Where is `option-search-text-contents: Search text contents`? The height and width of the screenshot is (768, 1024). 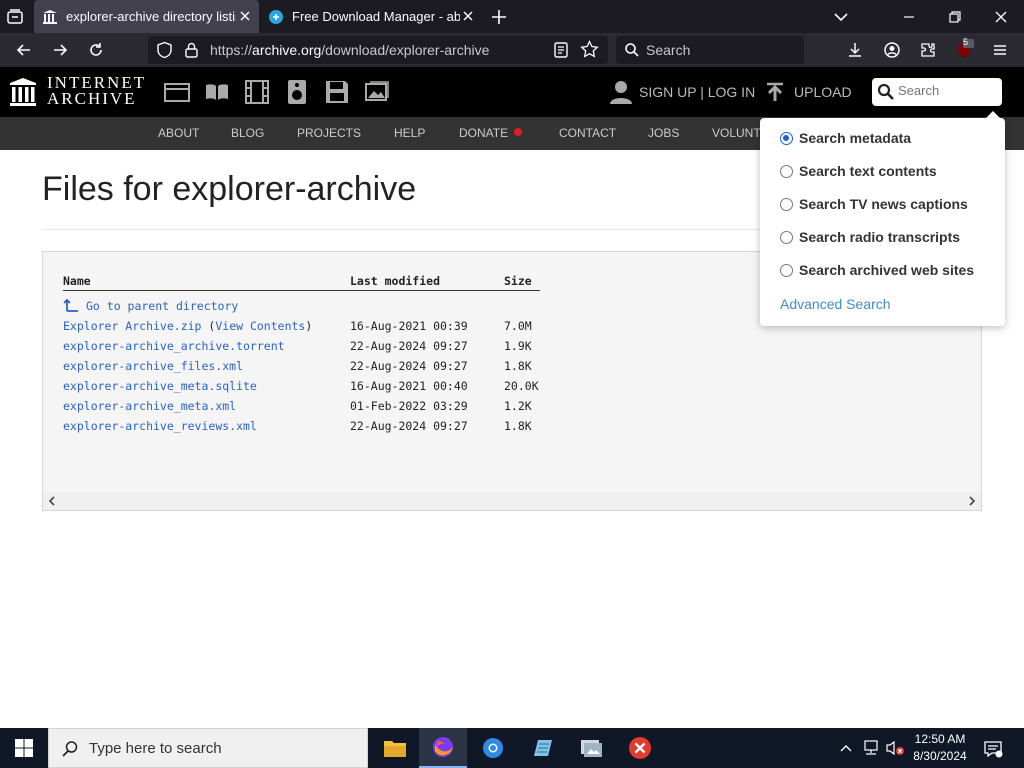 option-search-text-contents: Search text contents is located at coordinates (858, 171).